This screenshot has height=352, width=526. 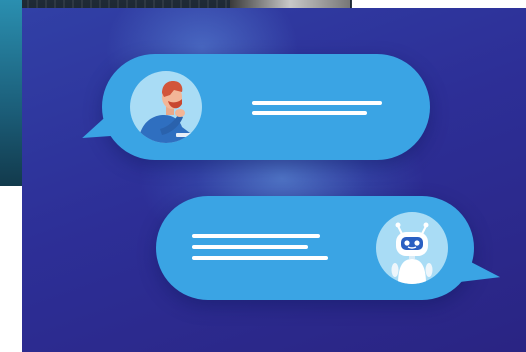 I want to click on bot-bubble-tail, so click(x=479, y=275).